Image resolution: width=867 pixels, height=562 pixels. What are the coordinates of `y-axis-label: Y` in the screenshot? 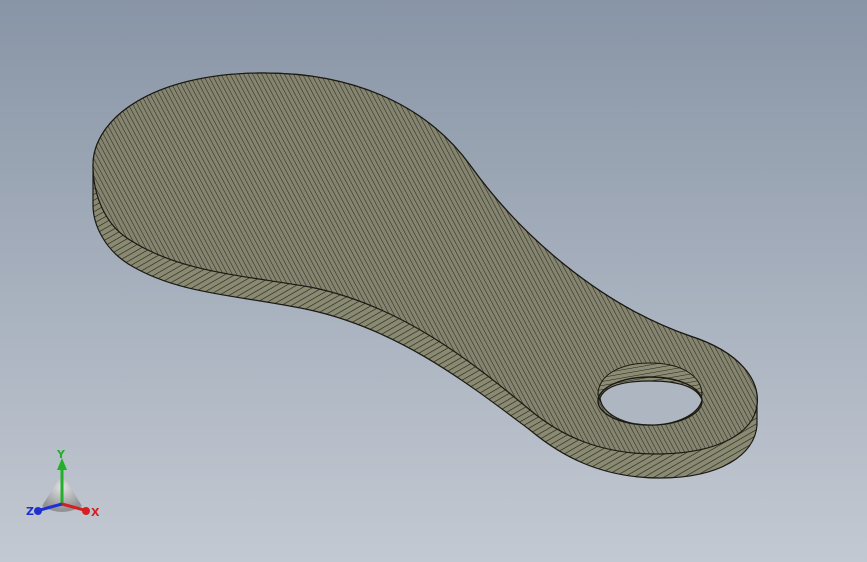 It's located at (61, 454).